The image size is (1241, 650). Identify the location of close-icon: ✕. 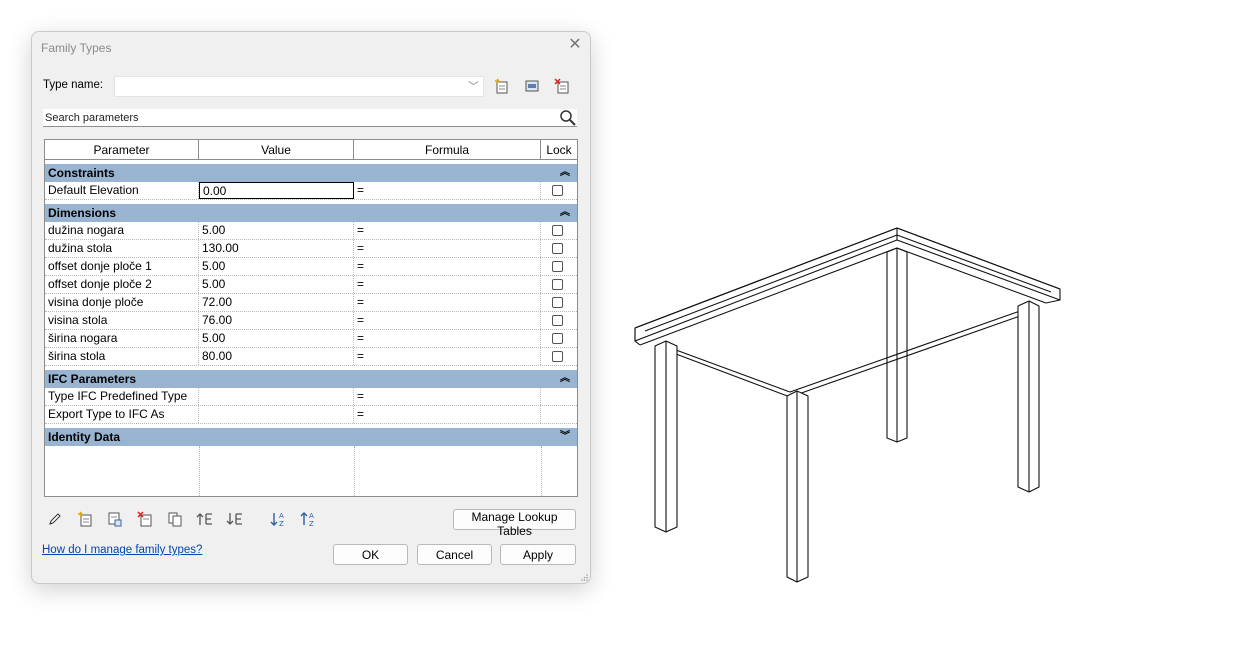
(575, 45).